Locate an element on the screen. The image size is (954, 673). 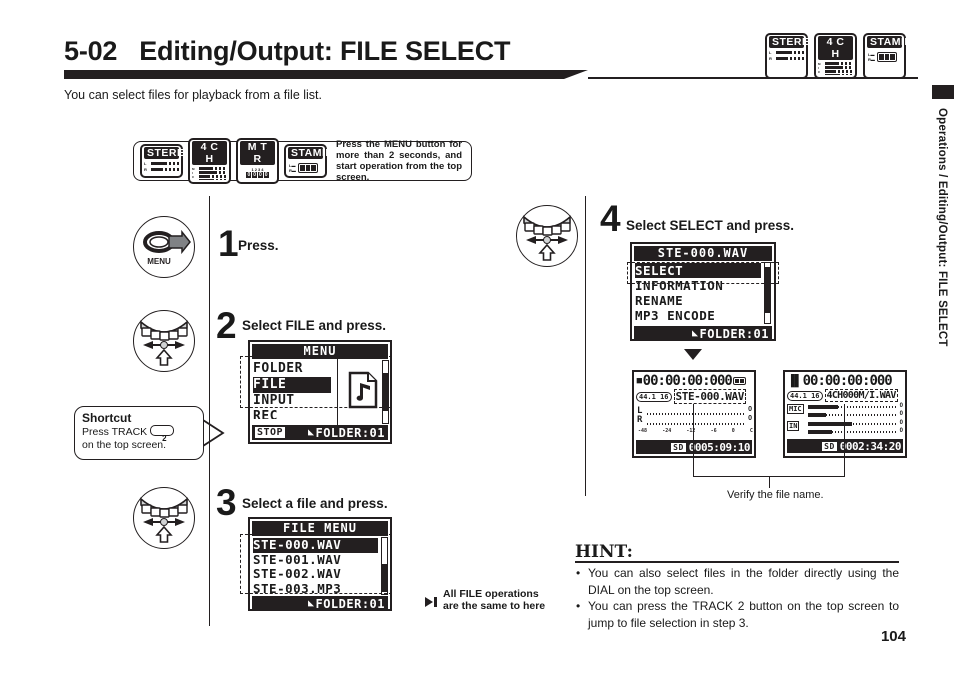
skip-forward-icon is located at coordinates (431, 602).